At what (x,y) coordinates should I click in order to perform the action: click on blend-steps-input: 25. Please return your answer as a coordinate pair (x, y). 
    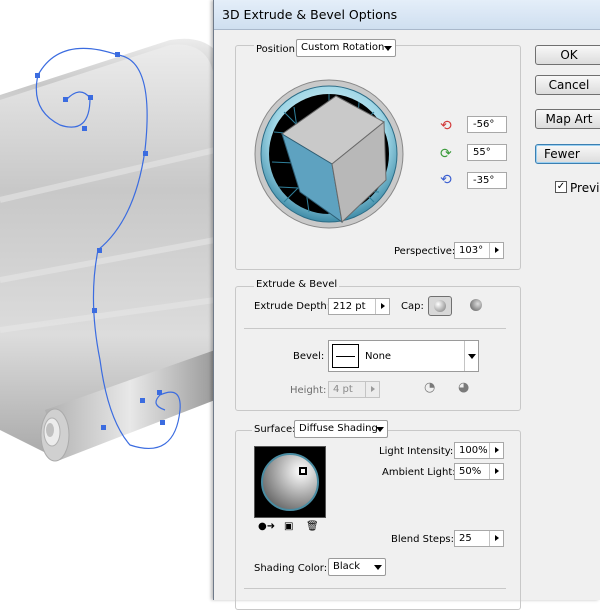
    Looking at the image, I should click on (479, 538).